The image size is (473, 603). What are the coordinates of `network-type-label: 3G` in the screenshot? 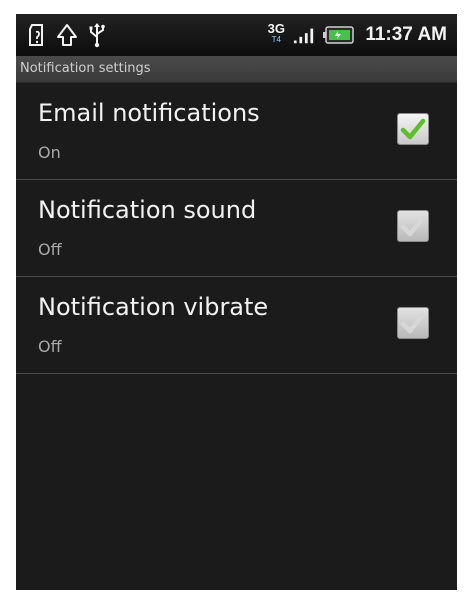 It's located at (276, 28).